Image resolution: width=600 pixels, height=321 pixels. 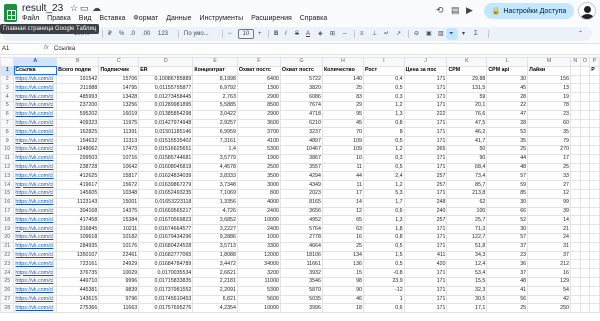 I want to click on cell: 420, so click(x=425, y=264).